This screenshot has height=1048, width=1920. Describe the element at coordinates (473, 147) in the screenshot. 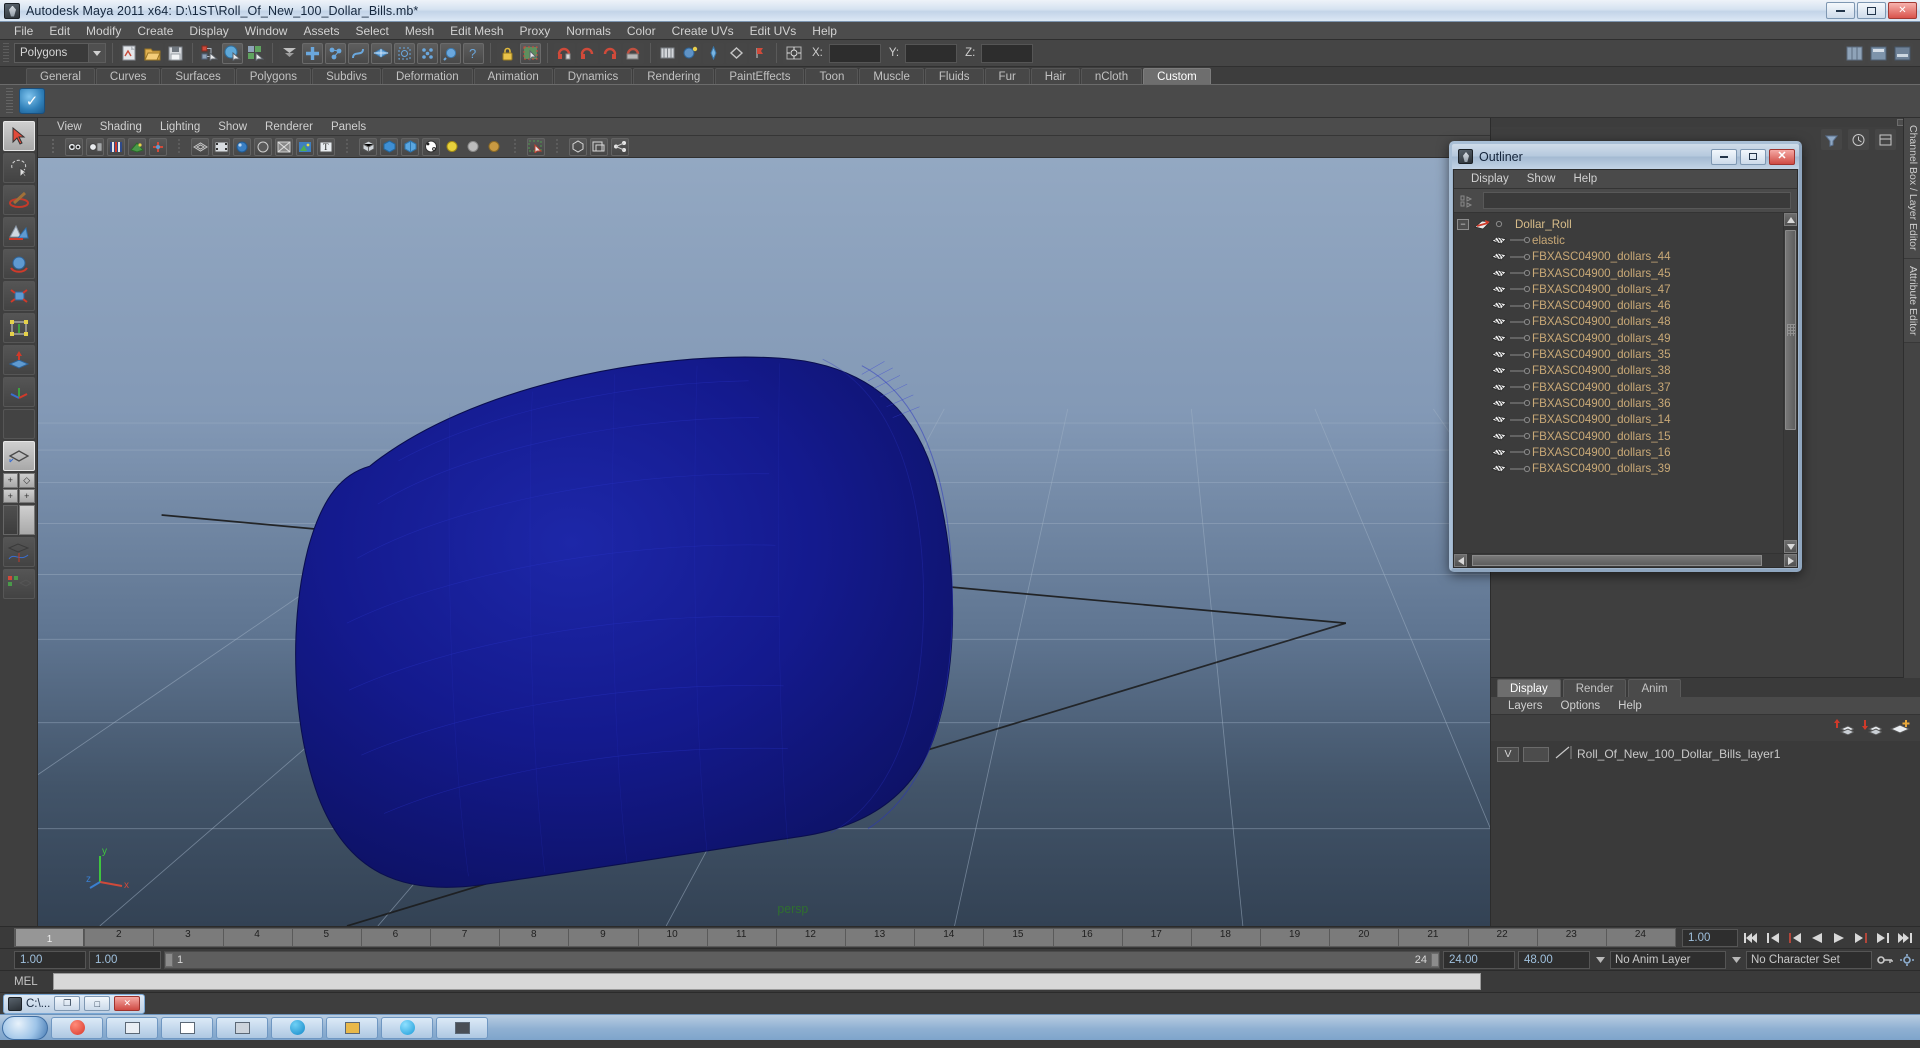

I see `use-all-lights-icon` at that location.